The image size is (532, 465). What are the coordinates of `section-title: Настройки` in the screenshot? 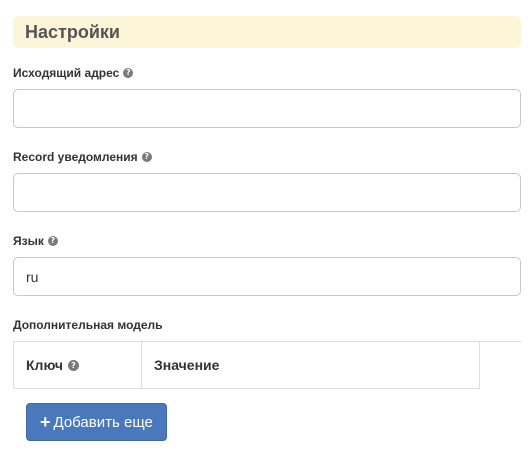 It's located at (72, 31).